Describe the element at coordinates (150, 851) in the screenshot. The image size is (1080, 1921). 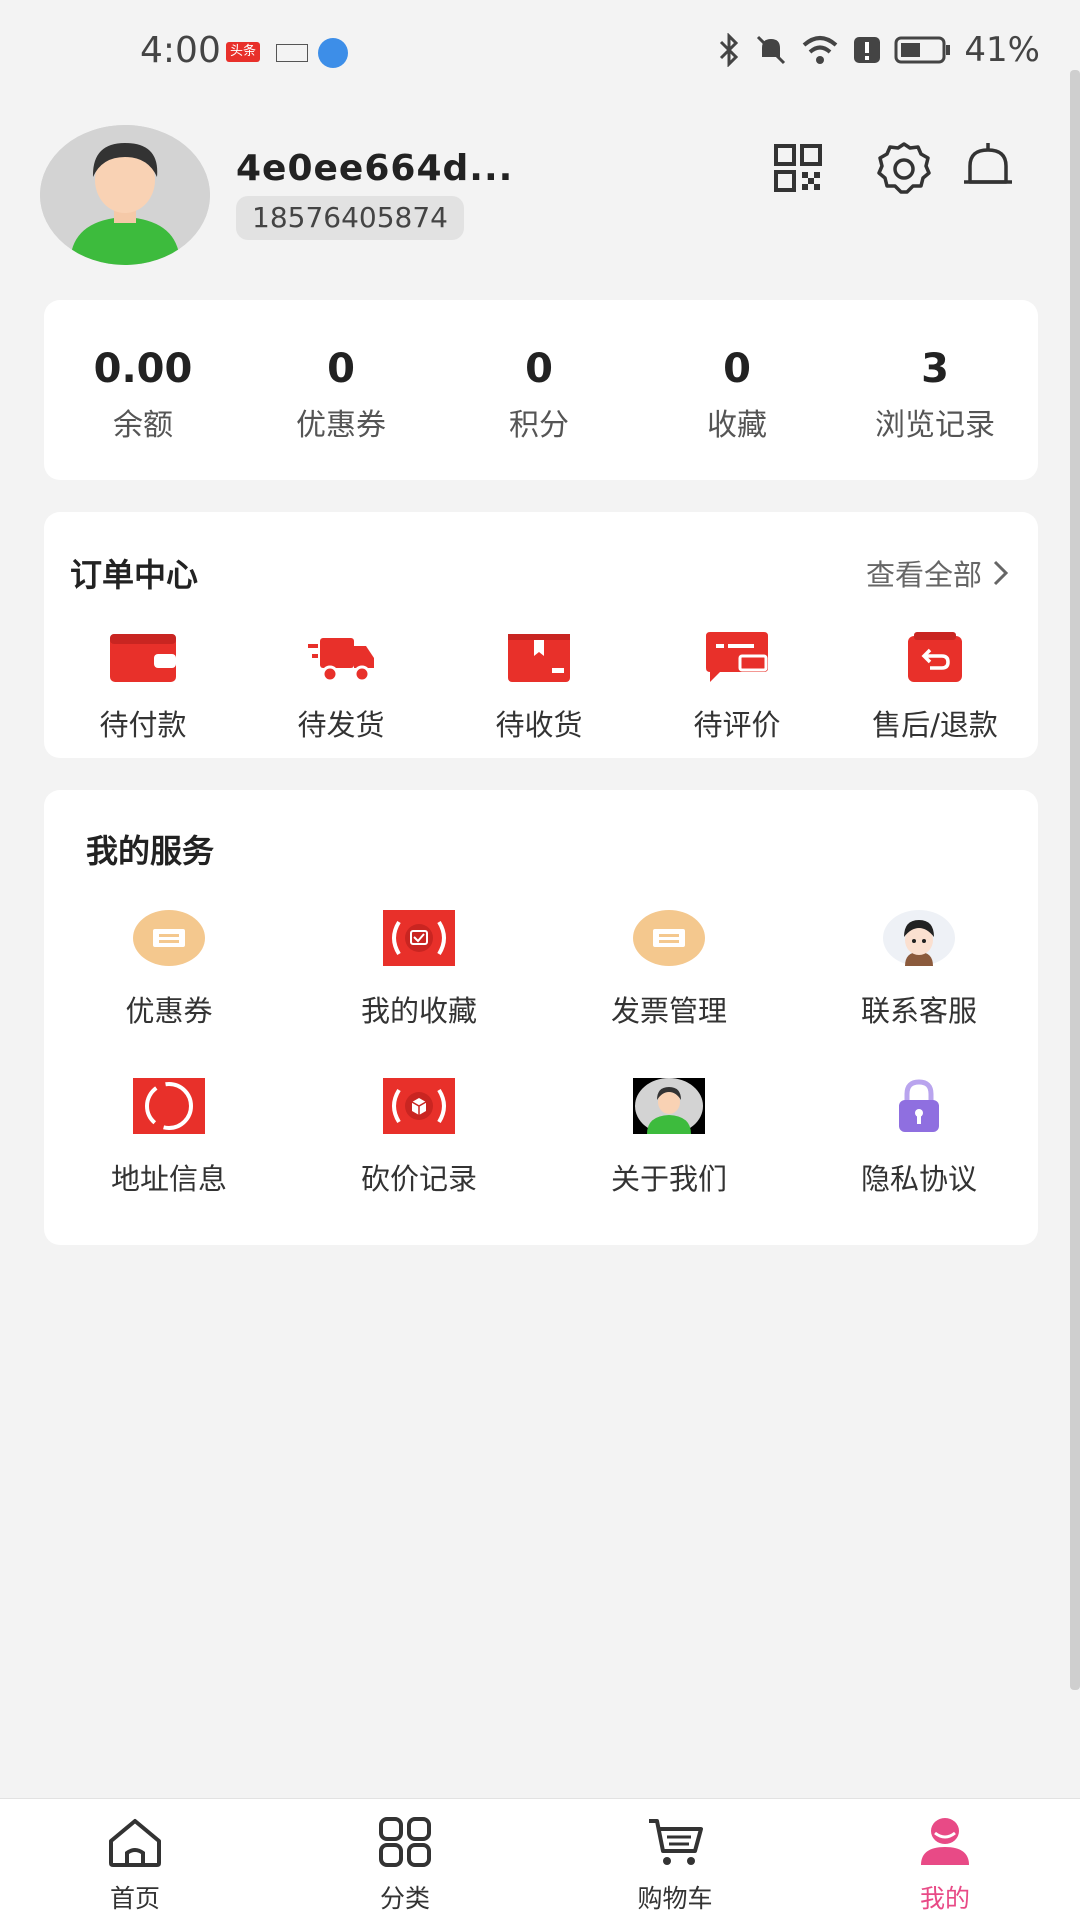
I see `my-services-title: 我的服务` at that location.